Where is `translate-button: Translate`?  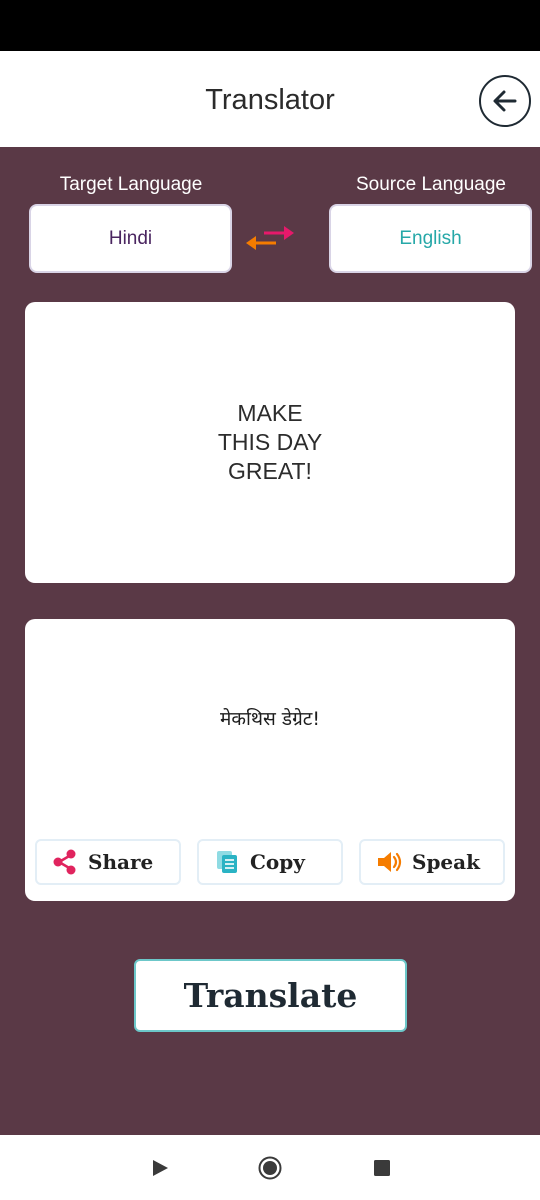
translate-button: Translate is located at coordinates (270, 995).